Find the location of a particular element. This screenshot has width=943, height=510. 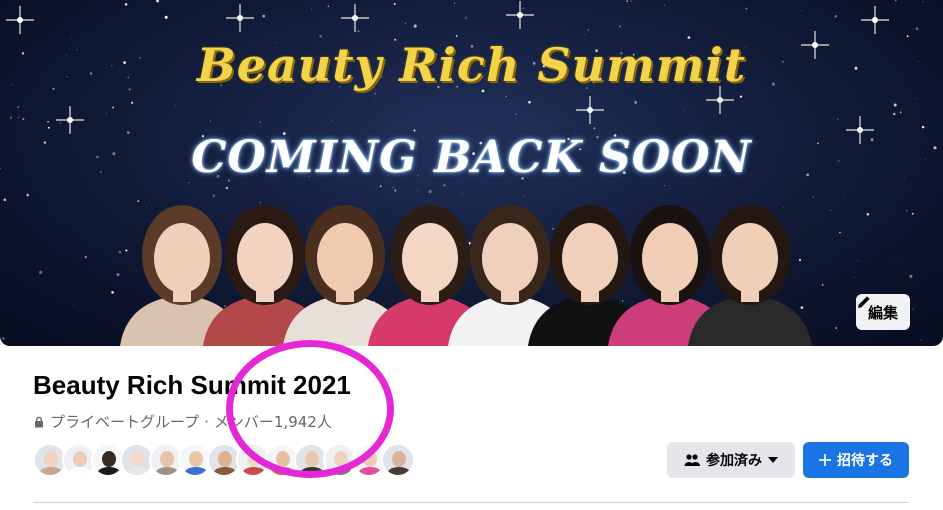

caret-down-icon is located at coordinates (773, 460).